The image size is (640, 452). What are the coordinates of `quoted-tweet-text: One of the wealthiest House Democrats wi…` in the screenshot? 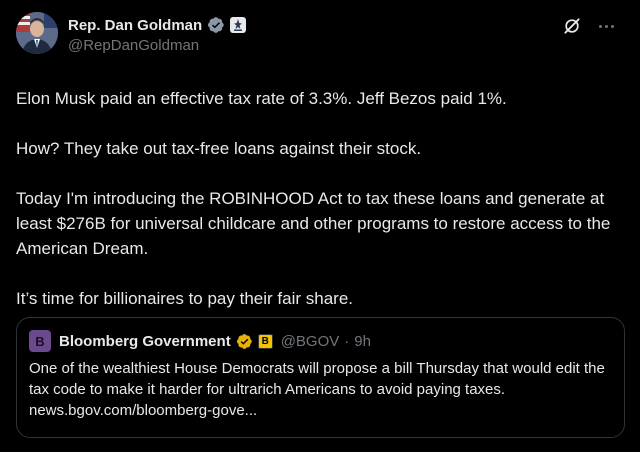 It's located at (317, 389).